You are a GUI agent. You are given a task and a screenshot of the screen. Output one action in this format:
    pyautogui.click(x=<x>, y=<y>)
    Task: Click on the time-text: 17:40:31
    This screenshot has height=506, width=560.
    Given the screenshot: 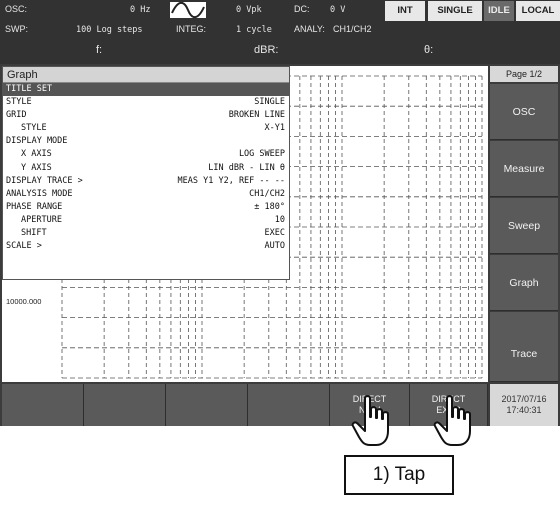 What is the action you would take?
    pyautogui.click(x=524, y=410)
    